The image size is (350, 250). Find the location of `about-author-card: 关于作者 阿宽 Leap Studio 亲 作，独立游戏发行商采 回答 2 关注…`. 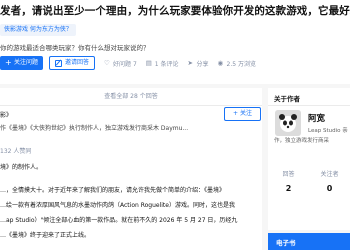

about-author-card: 关于作者 阿宽 Leap Studio 亲 作，独立游戏发行商采 回答 2 关注… is located at coordinates (309, 159).